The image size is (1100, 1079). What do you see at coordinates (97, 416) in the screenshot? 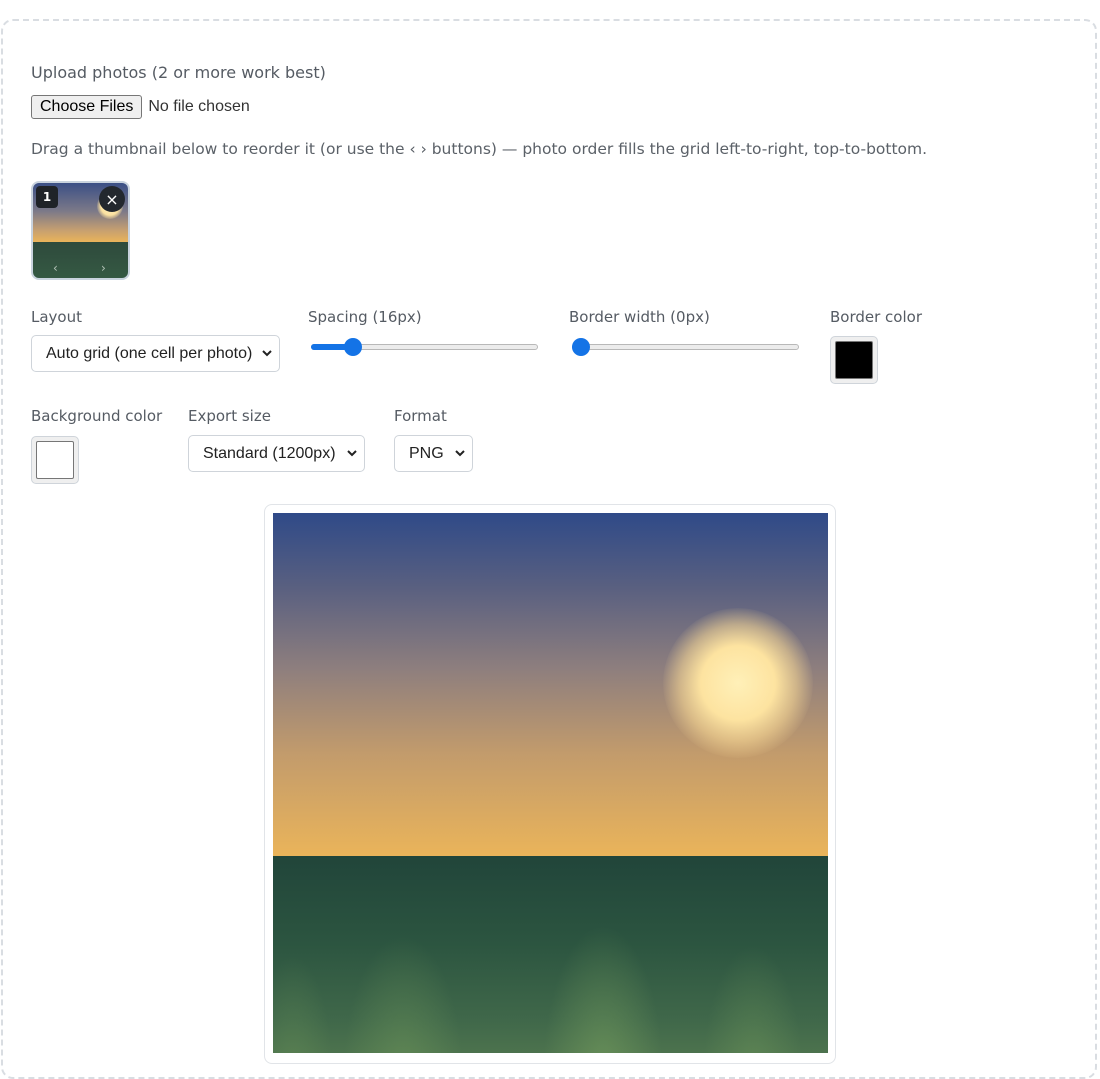
I see `background-color-label: Background color` at bounding box center [97, 416].